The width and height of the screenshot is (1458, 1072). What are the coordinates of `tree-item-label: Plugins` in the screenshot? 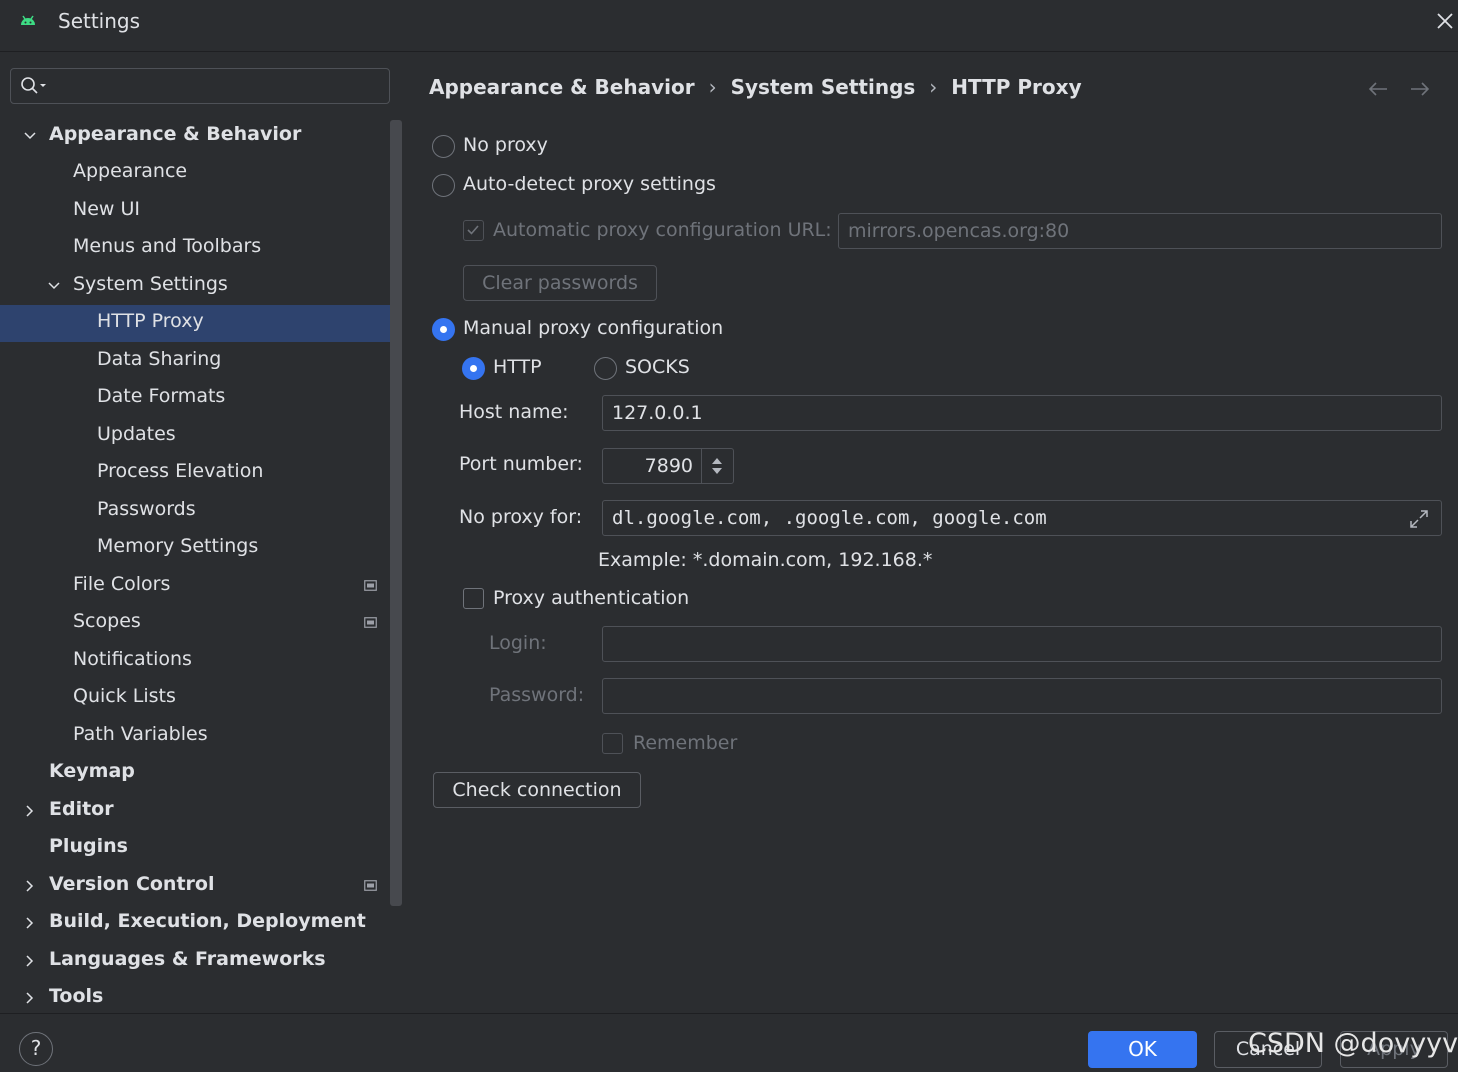 It's located at (88, 846).